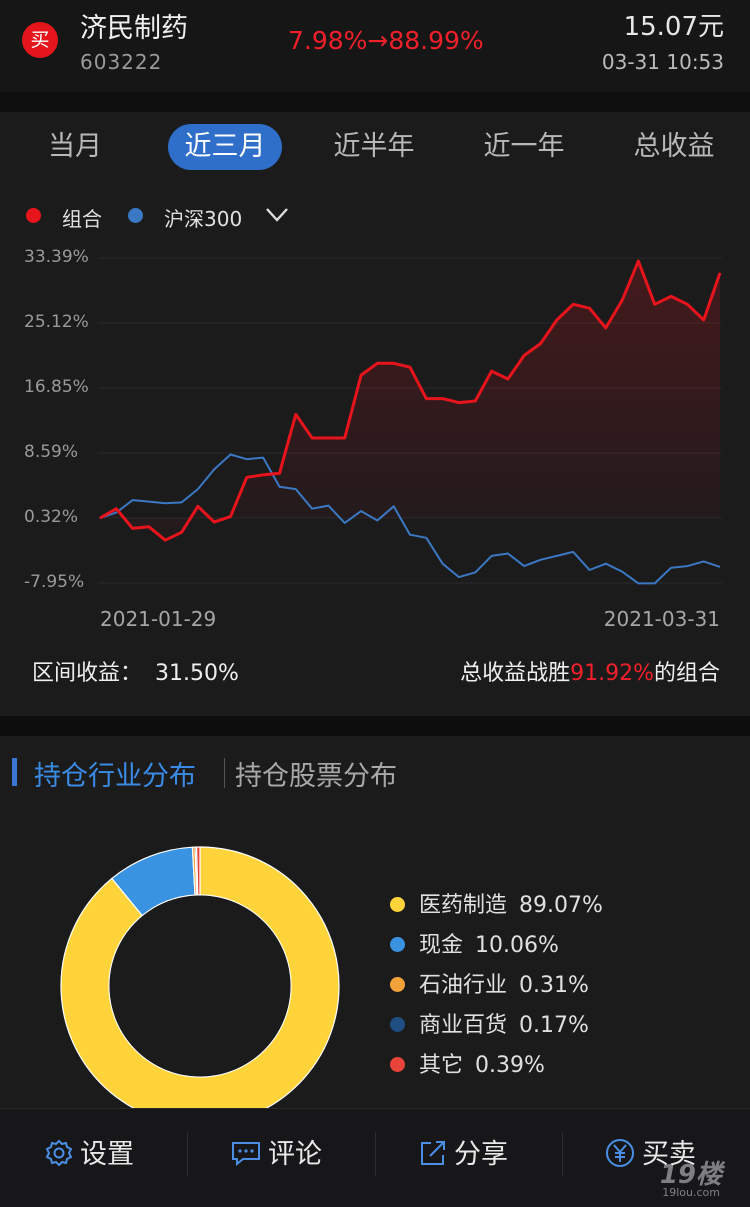 Image resolution: width=750 pixels, height=1207 pixels. I want to click on tab-total-return: 总收益, so click(674, 147).